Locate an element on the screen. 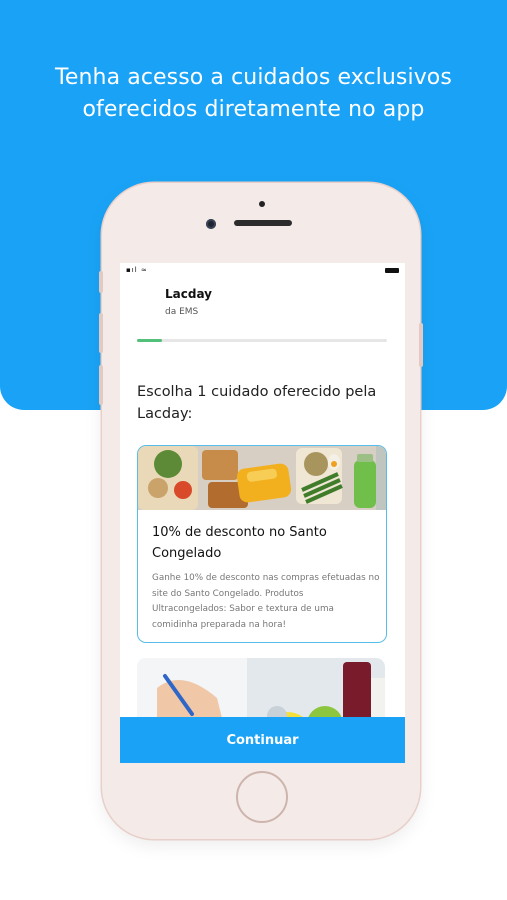  phone-speaker is located at coordinates (263, 223).